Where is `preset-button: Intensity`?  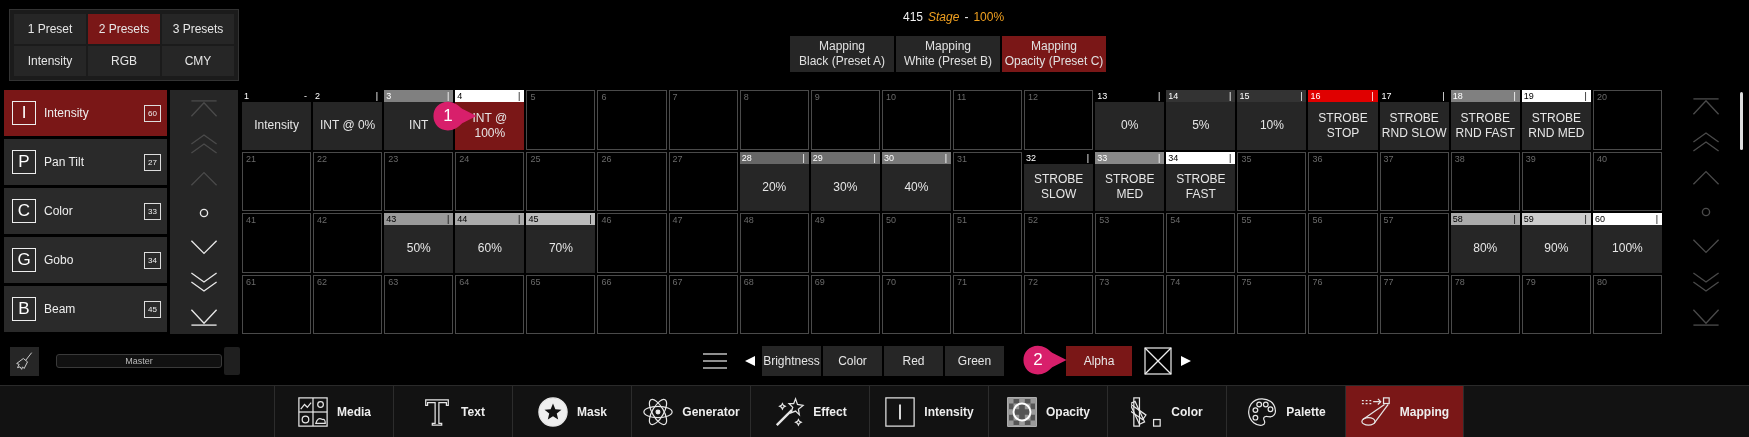
preset-button: Intensity is located at coordinates (50, 61).